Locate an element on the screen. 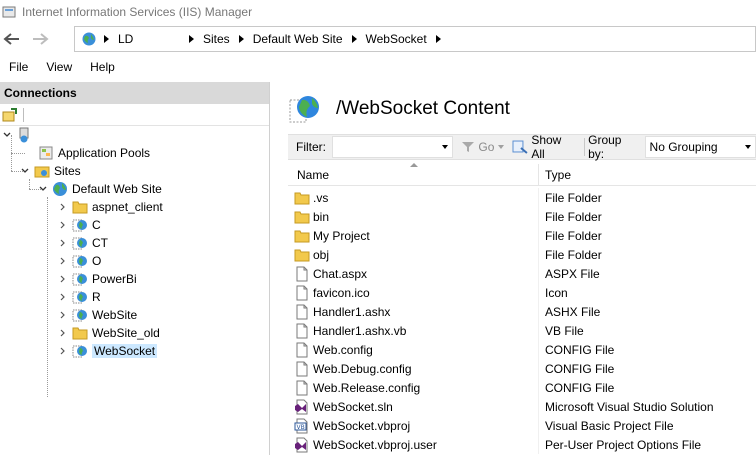  list-header: Name Type is located at coordinates (522, 174).